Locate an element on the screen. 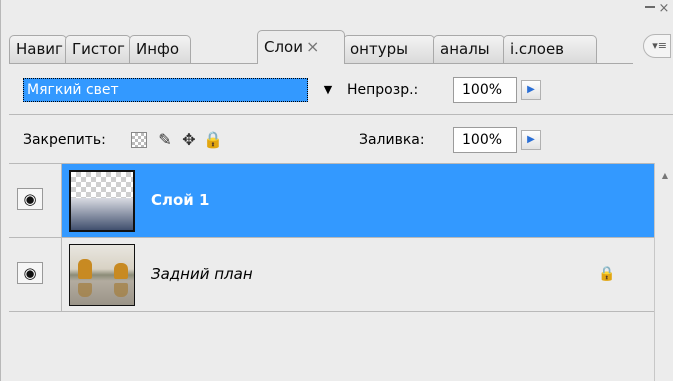 The height and width of the screenshot is (381, 673). padlock-icon: 🔒 is located at coordinates (213, 140).